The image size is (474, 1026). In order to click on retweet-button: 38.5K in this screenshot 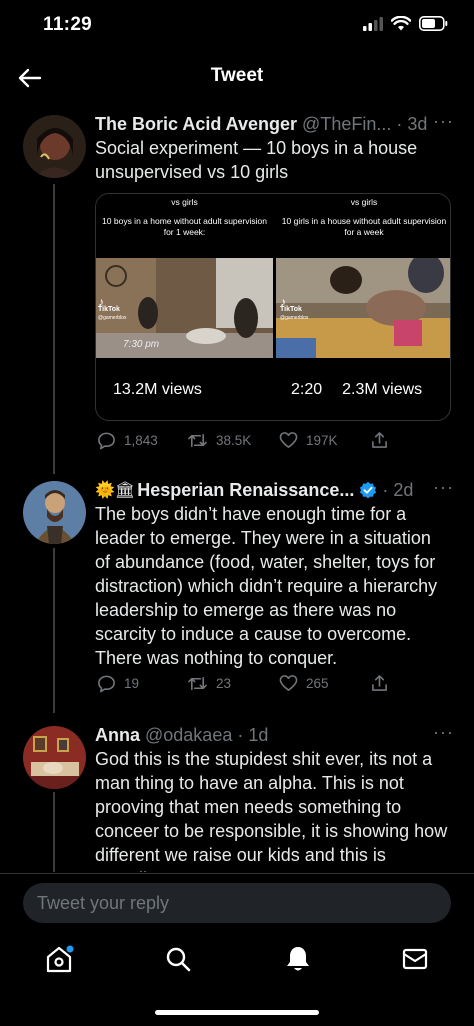, I will do `click(219, 440)`.